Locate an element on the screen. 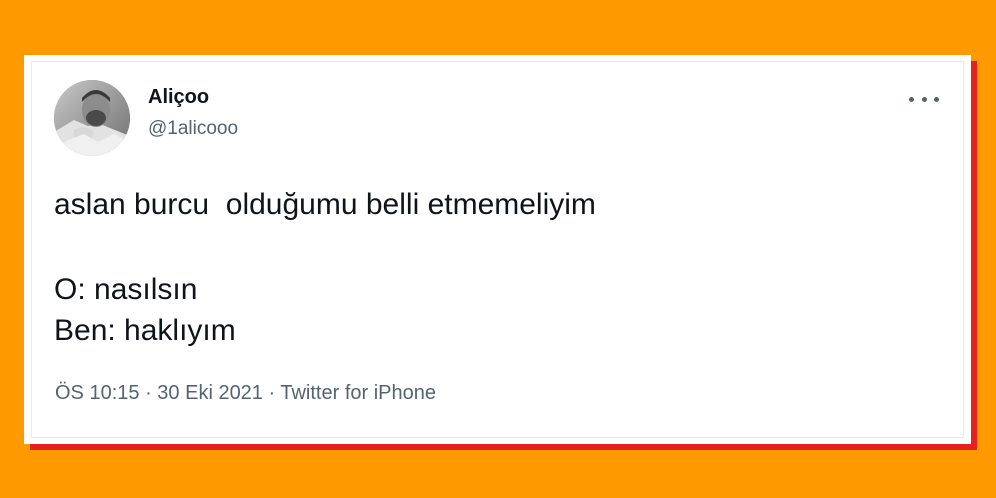  tweet-date: 30 Eki 2021 is located at coordinates (210, 393).